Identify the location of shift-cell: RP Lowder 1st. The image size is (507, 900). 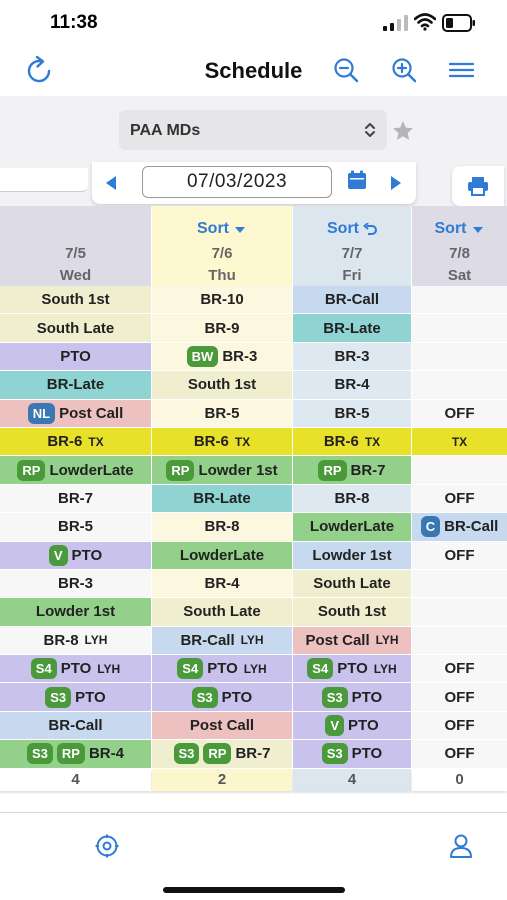
(222, 470).